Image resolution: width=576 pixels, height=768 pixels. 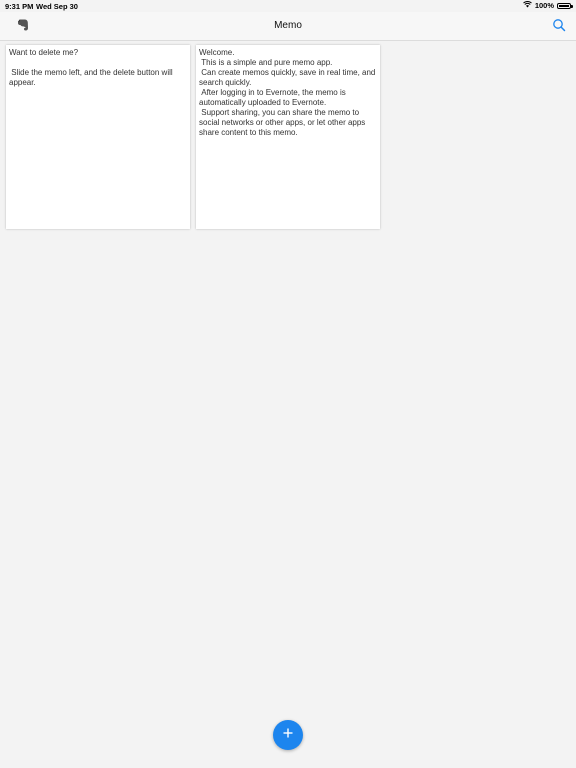 I want to click on plus-icon, so click(x=288, y=735).